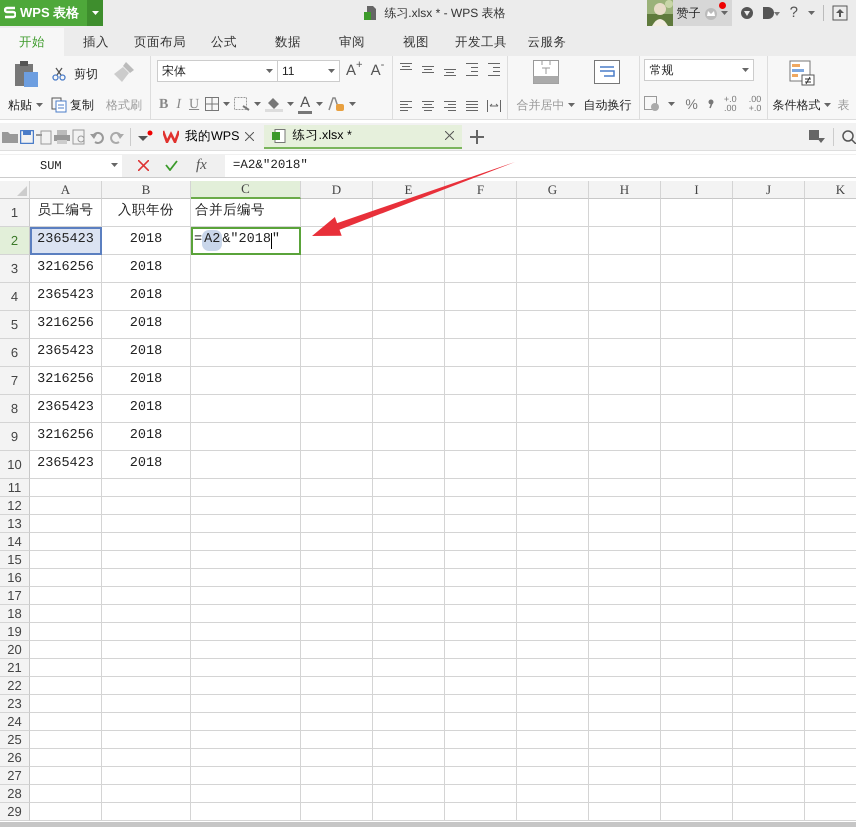 The height and width of the screenshot is (827, 856). What do you see at coordinates (305, 104) in the screenshot?
I see `font-color-button: A` at bounding box center [305, 104].